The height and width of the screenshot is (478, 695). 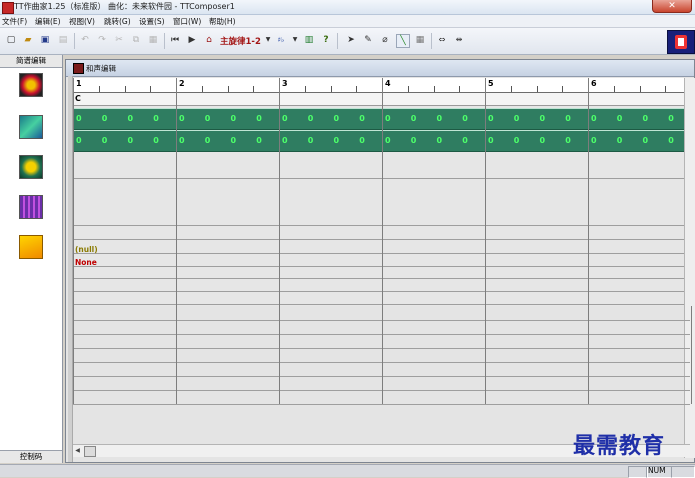 I want to click on equalizer-icon, so click(x=31, y=207).